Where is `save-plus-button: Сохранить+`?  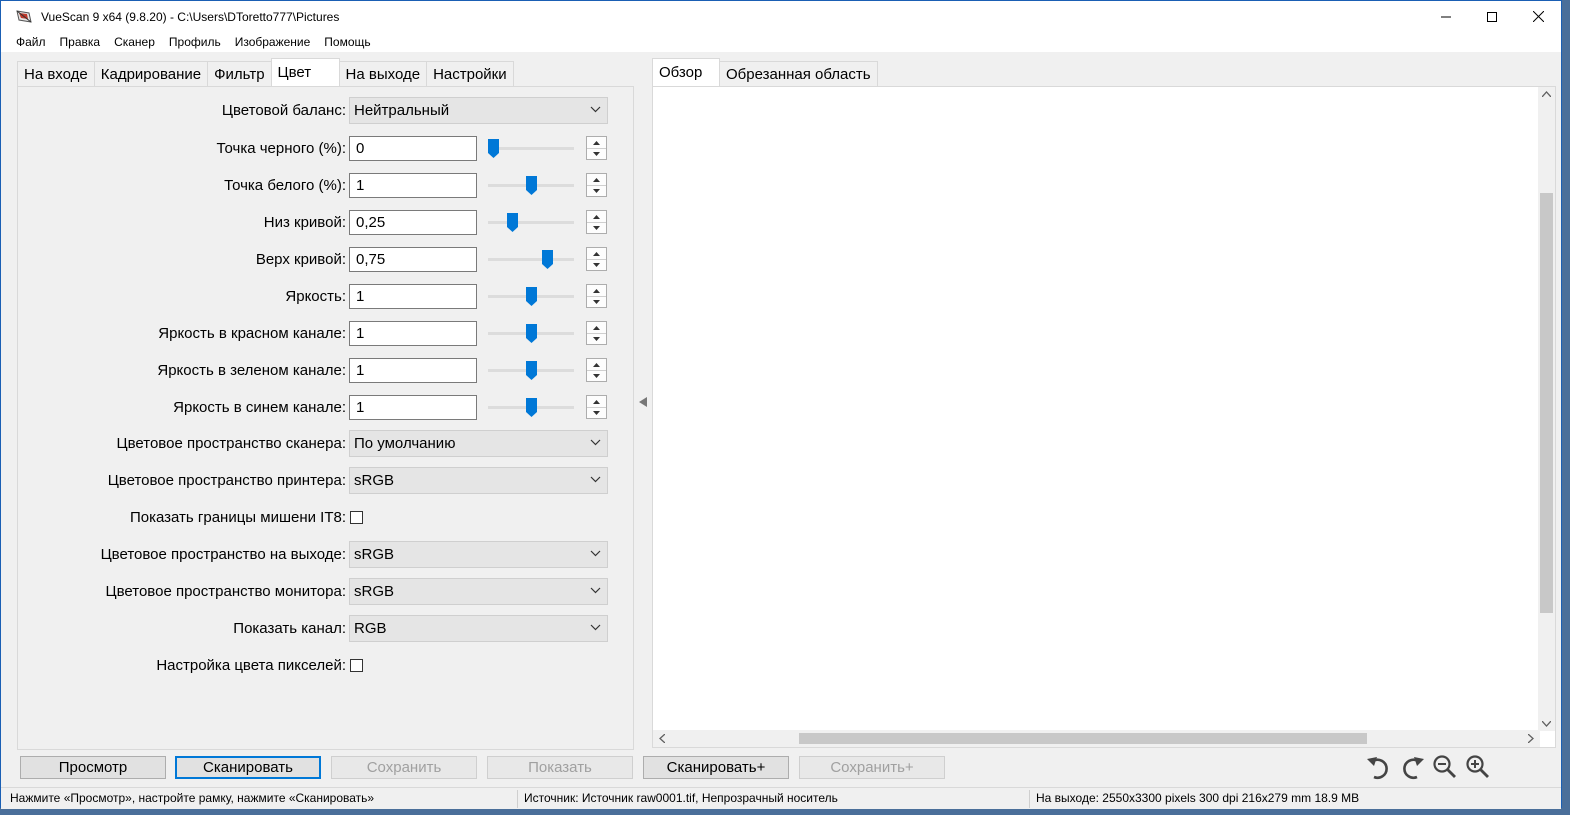 save-plus-button: Сохранить+ is located at coordinates (872, 767).